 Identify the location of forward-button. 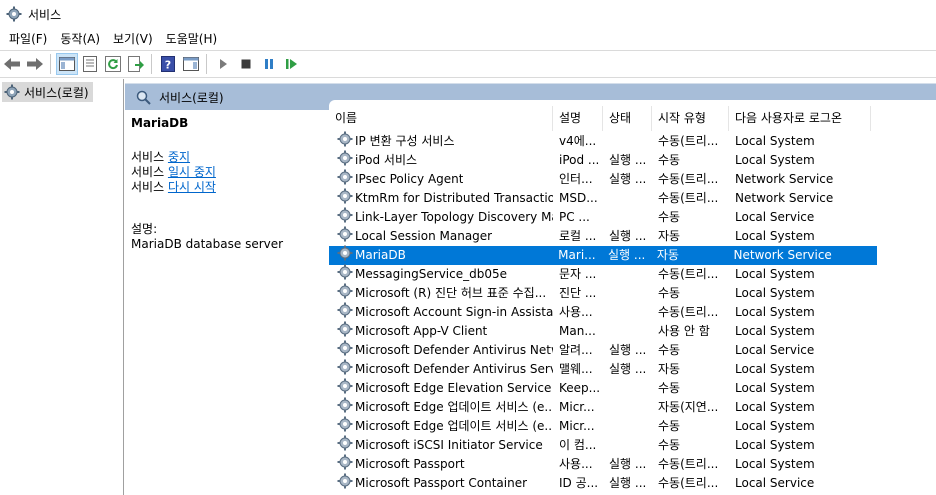
(35, 64).